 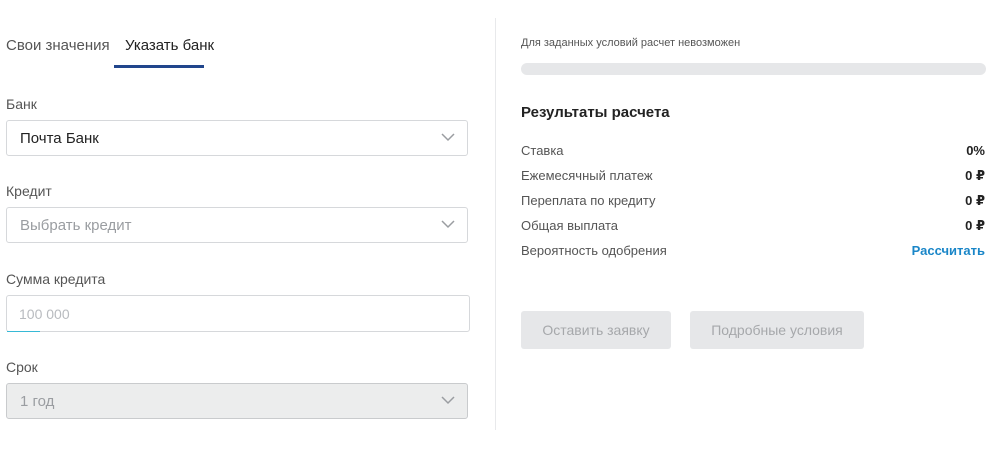 What do you see at coordinates (753, 227) in the screenshot?
I see `result-row-total-payment: Общая выплата 0 ₽` at bounding box center [753, 227].